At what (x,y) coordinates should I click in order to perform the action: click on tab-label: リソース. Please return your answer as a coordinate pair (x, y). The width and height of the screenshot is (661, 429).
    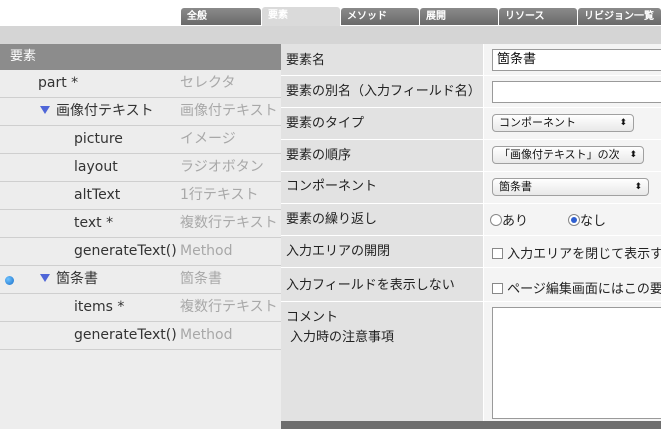
    Looking at the image, I should click on (525, 16).